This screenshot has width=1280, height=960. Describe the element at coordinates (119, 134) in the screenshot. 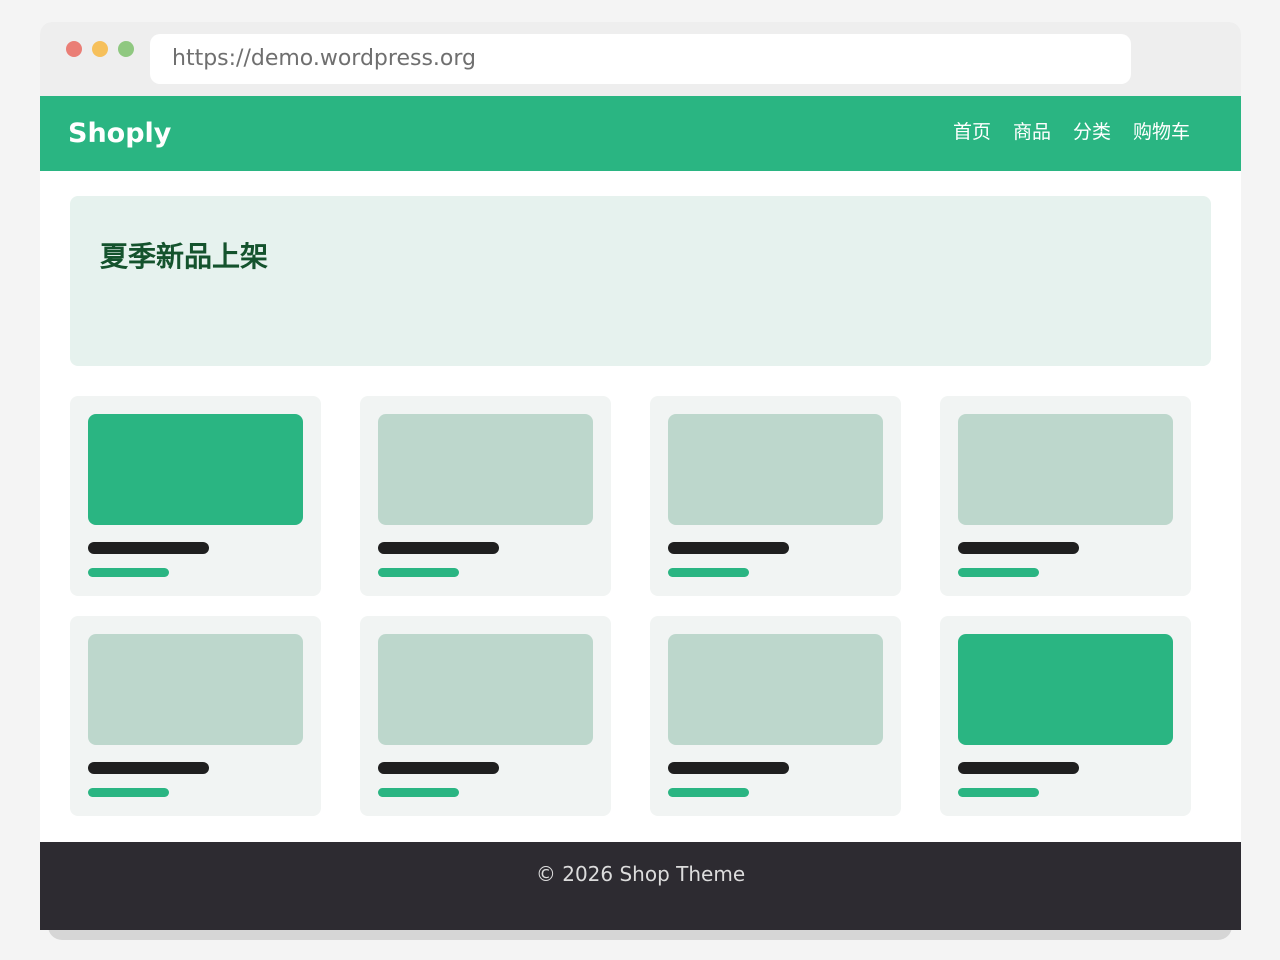

I see `site-logo: Shoply` at that location.